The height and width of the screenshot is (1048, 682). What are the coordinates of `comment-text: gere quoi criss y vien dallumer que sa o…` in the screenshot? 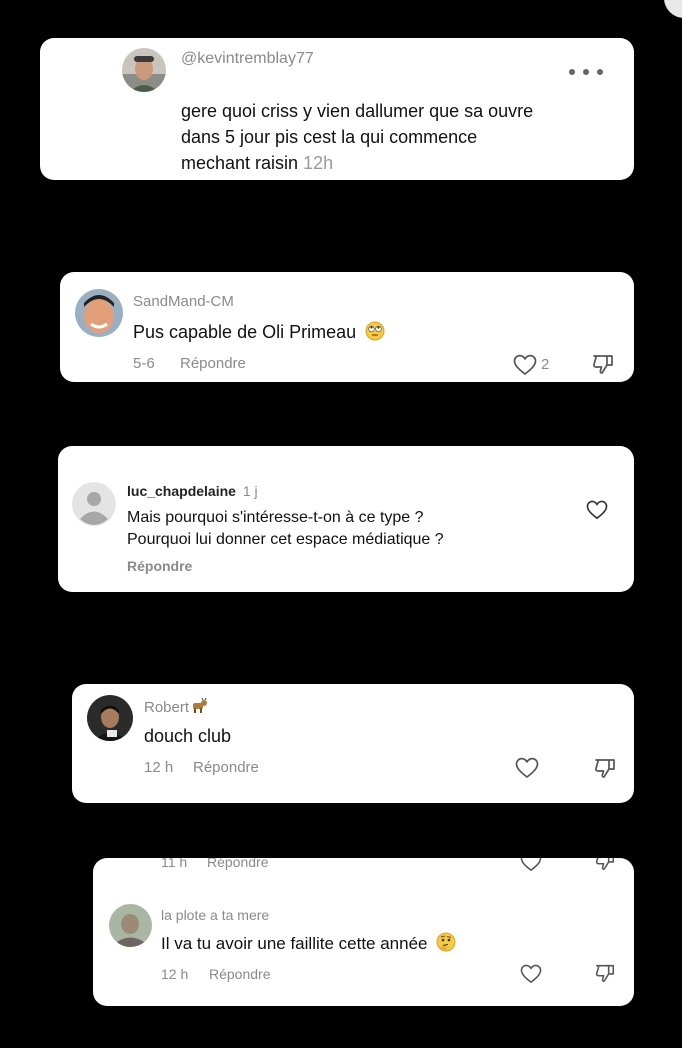 It's located at (357, 137).